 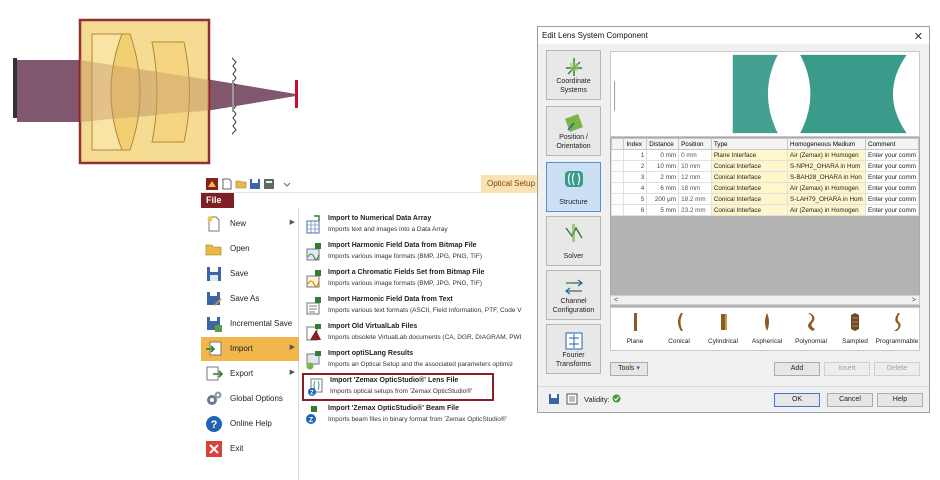 What do you see at coordinates (892, 144) in the screenshot?
I see `column-header: Comment` at bounding box center [892, 144].